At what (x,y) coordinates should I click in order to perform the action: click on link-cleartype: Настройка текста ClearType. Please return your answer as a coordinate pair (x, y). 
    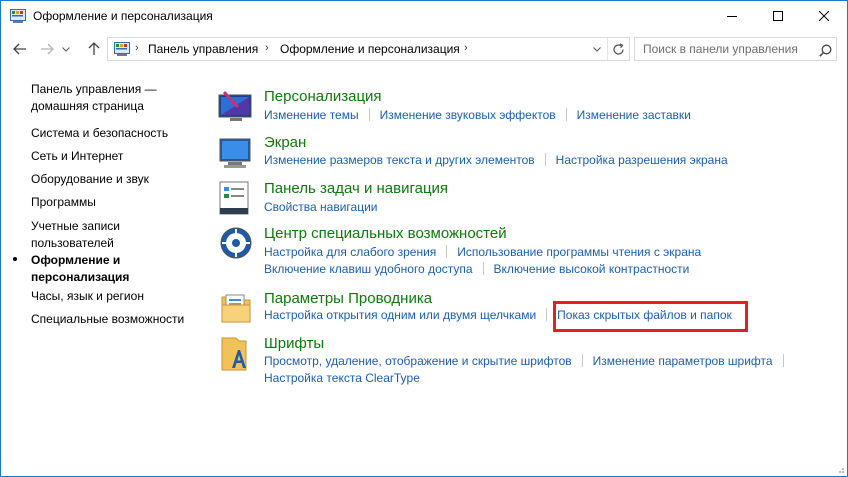
    Looking at the image, I should click on (342, 378).